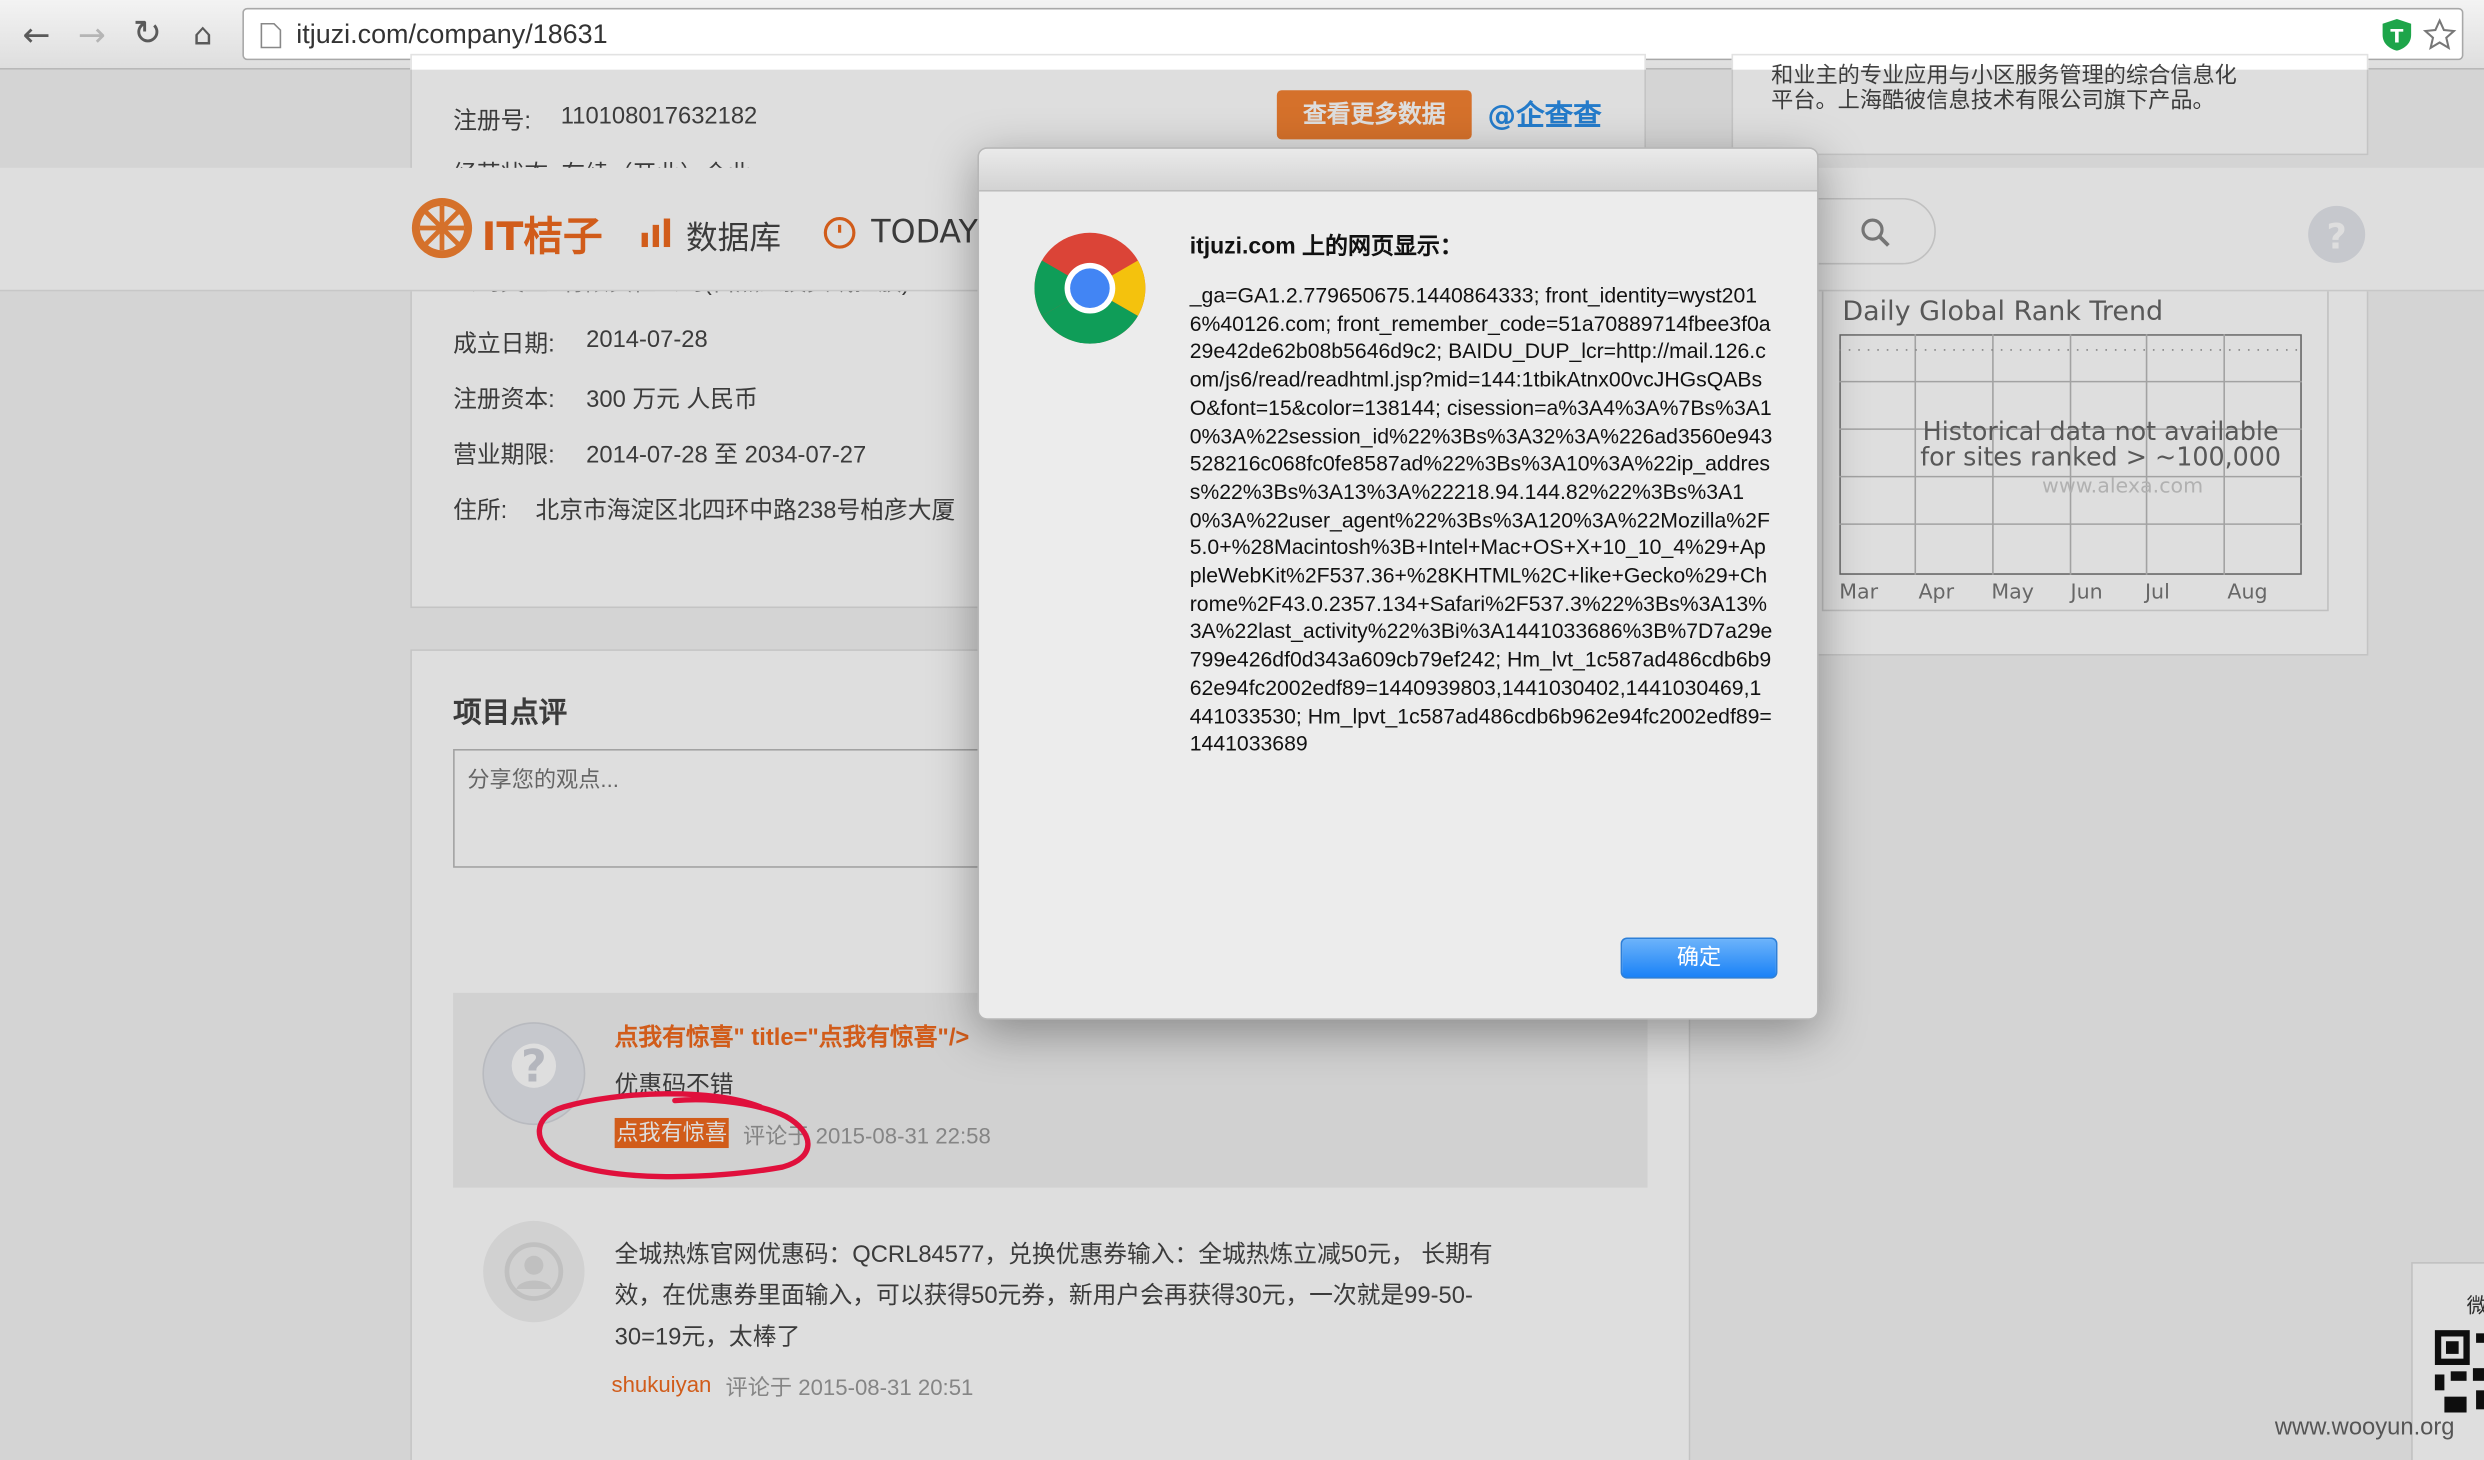 Image resolution: width=2484 pixels, height=1460 pixels. I want to click on footer-watermark: www.wooyun.org, so click(2364, 1427).